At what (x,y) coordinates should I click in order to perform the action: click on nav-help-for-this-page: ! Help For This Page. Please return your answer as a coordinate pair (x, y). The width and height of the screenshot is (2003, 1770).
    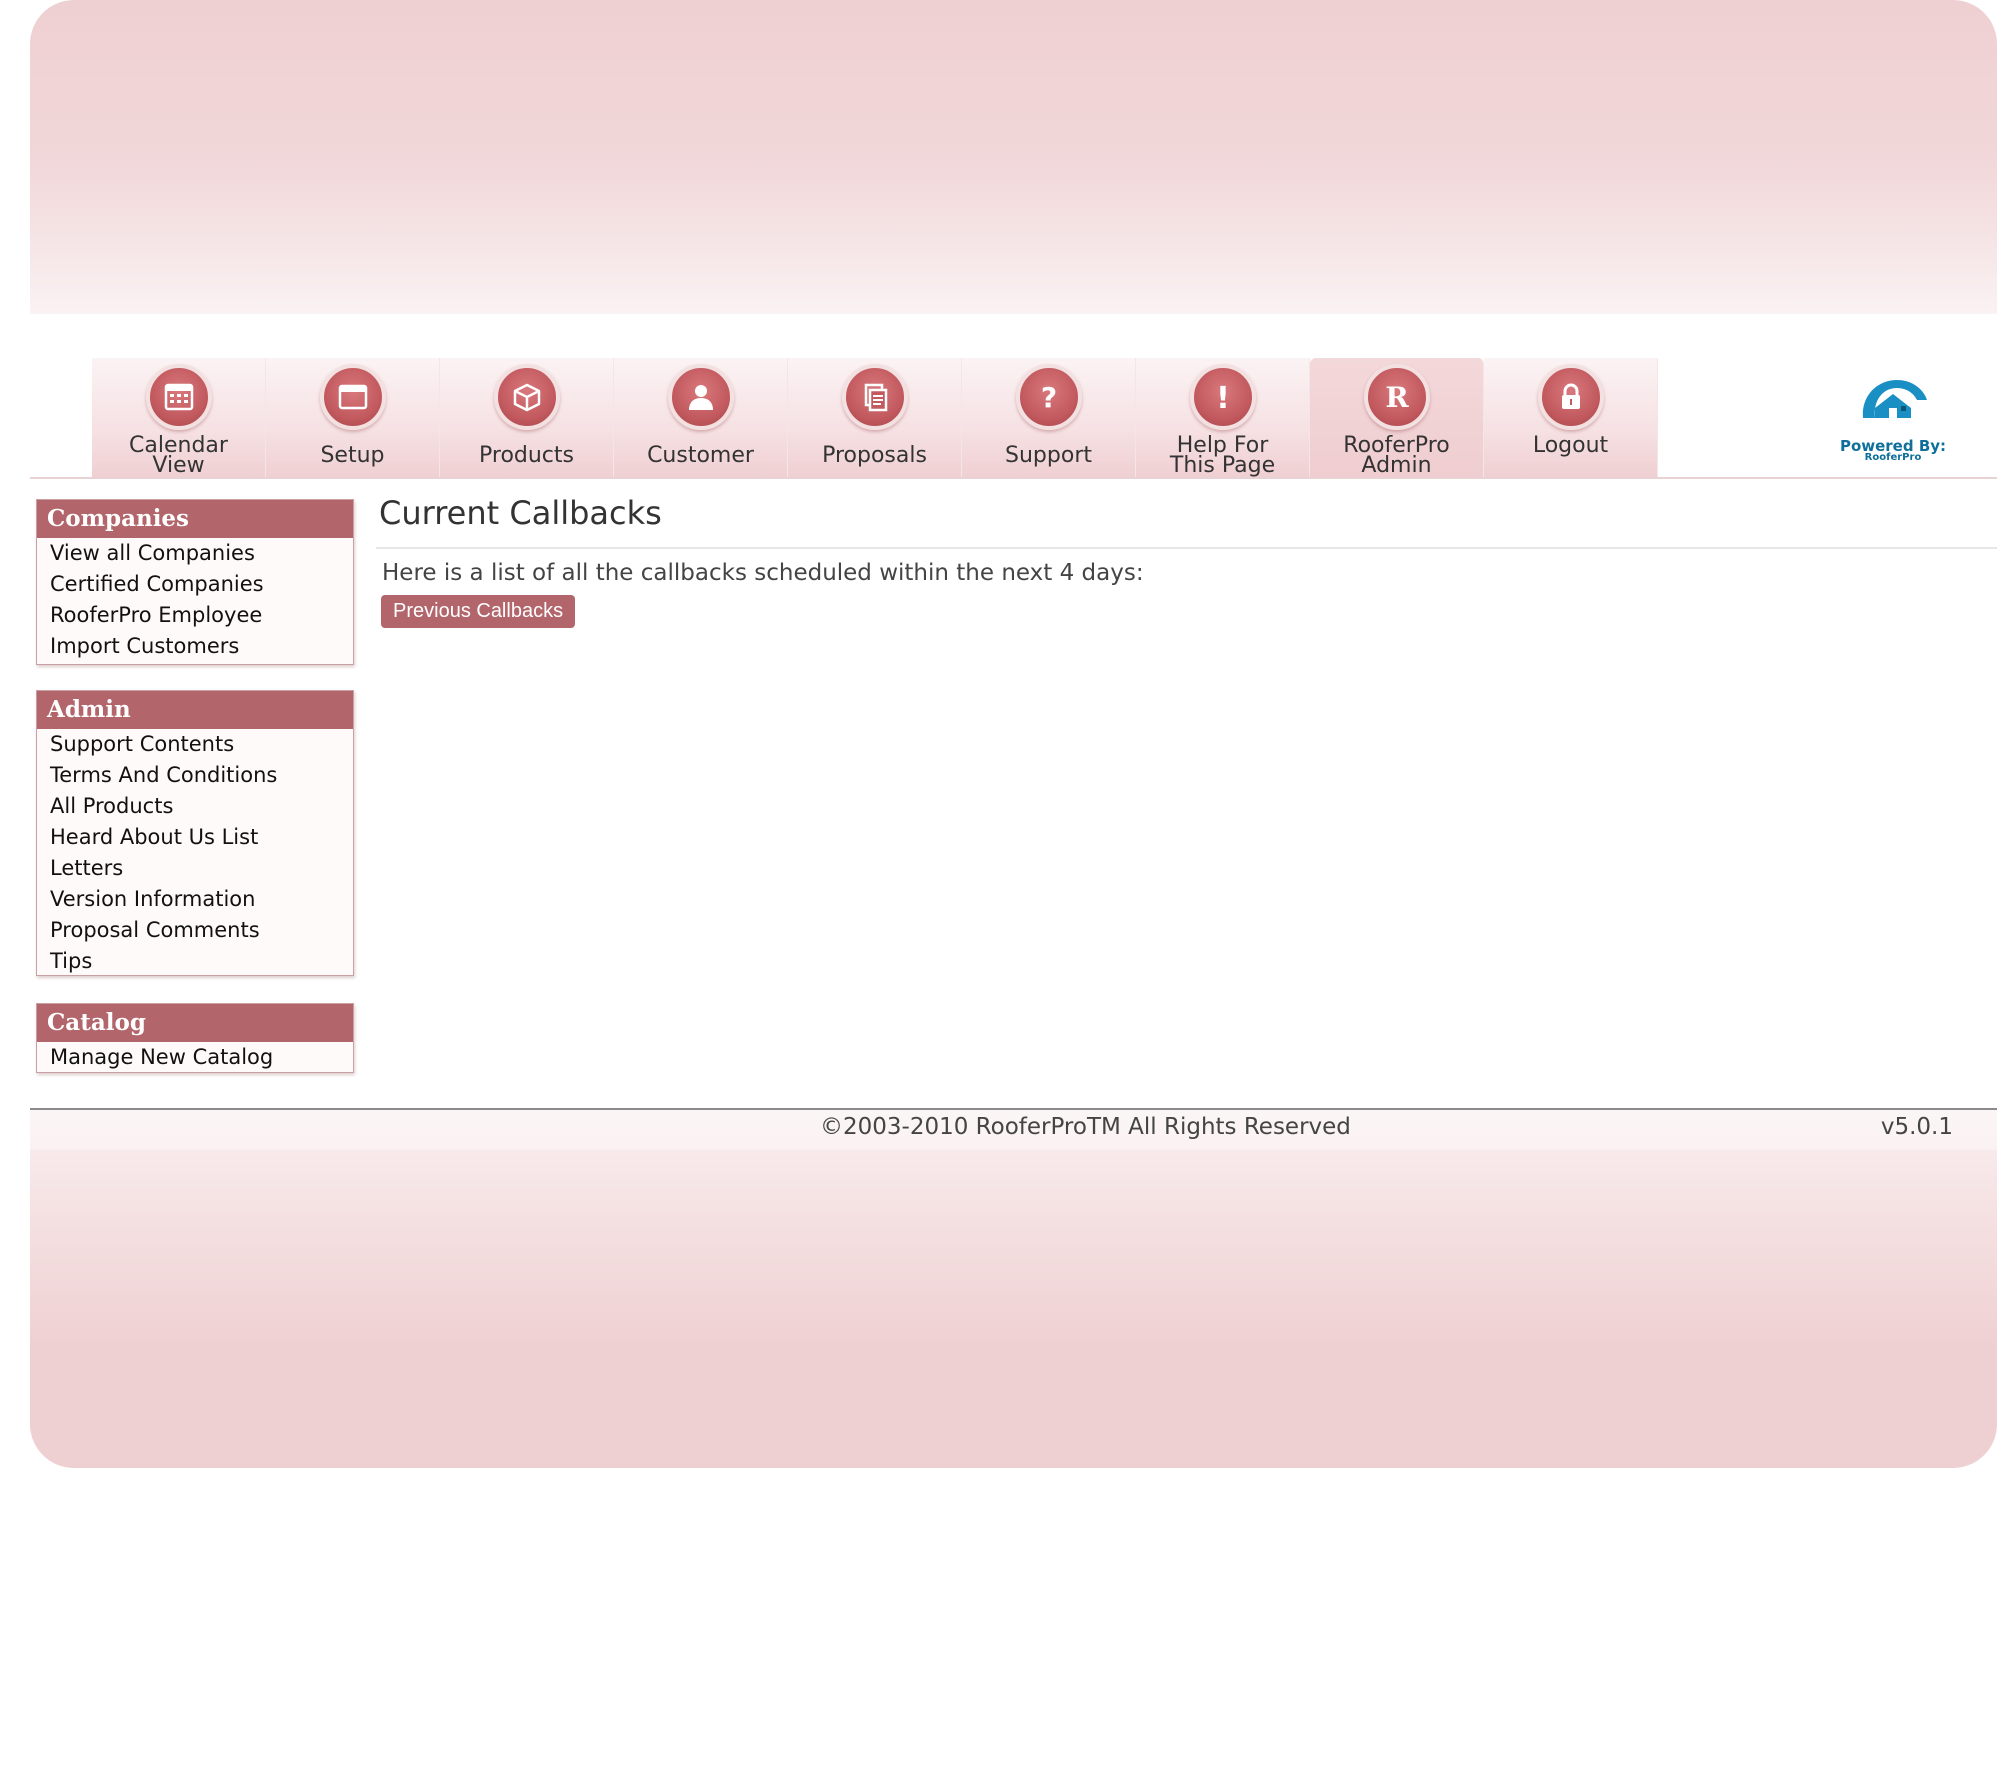
    Looking at the image, I should click on (1223, 418).